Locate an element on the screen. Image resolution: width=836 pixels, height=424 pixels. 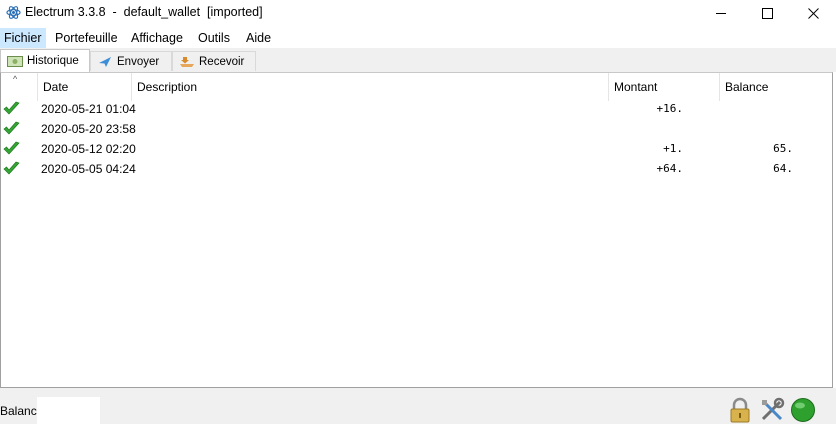
receive-icon is located at coordinates (187, 62).